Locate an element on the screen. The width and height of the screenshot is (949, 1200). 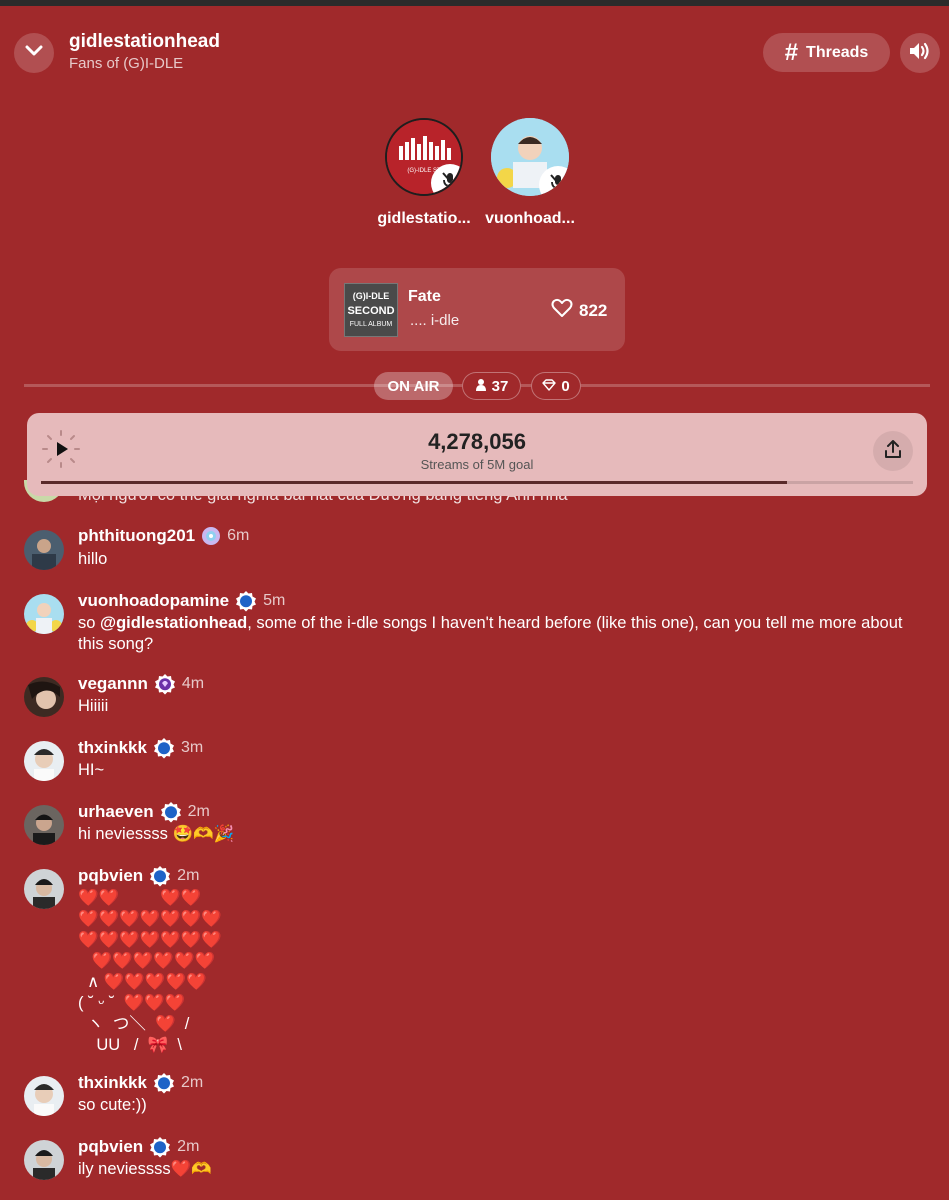
flower-badge-icon is located at coordinates (211, 536).